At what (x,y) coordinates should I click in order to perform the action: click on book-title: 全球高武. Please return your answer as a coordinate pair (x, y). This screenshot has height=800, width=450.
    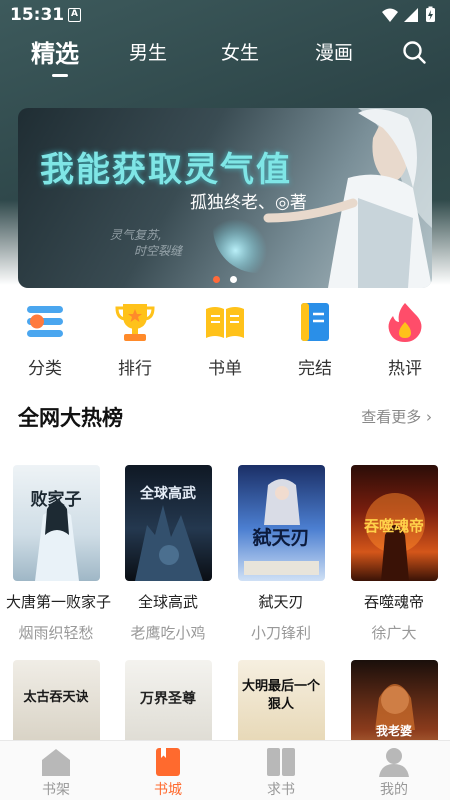
    Looking at the image, I should click on (167, 602).